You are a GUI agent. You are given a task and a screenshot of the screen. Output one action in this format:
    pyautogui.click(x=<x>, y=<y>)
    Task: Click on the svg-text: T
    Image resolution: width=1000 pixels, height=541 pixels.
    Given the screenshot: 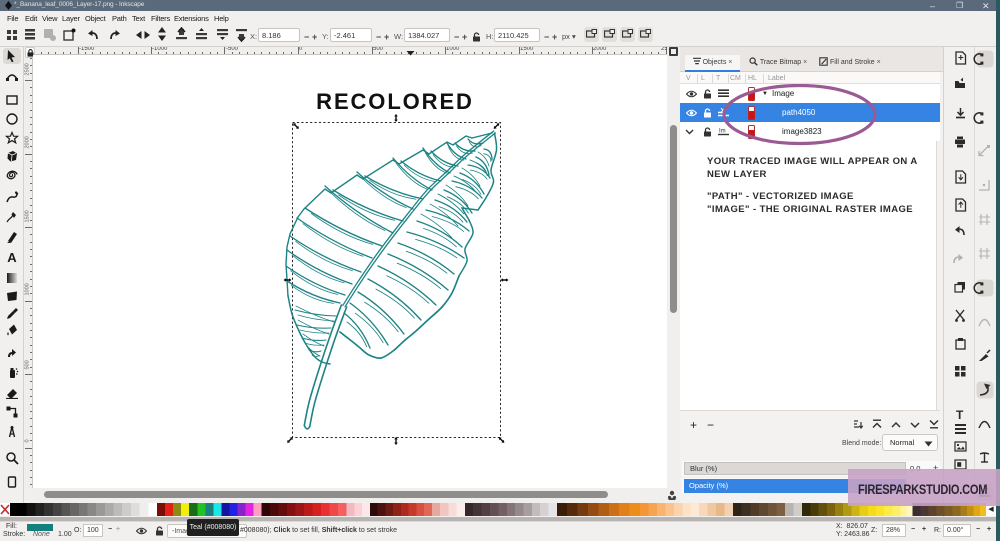 What is the action you would take?
    pyautogui.click(x=960, y=415)
    